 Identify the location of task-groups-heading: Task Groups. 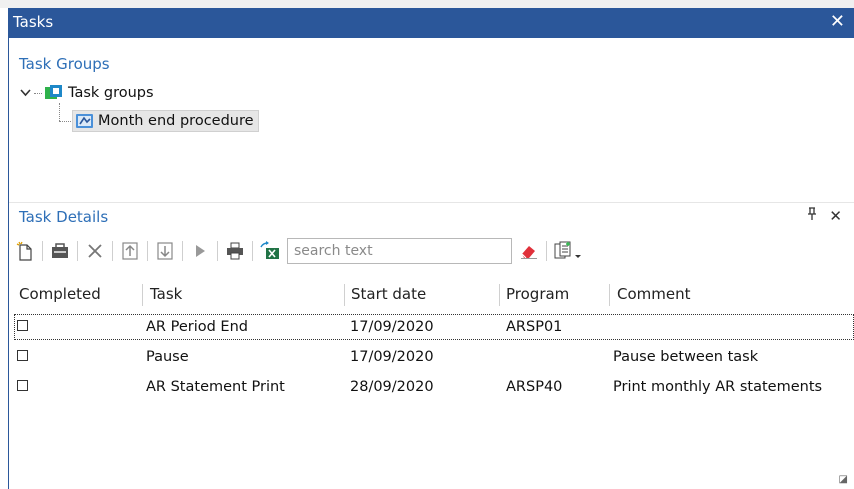
(64, 64).